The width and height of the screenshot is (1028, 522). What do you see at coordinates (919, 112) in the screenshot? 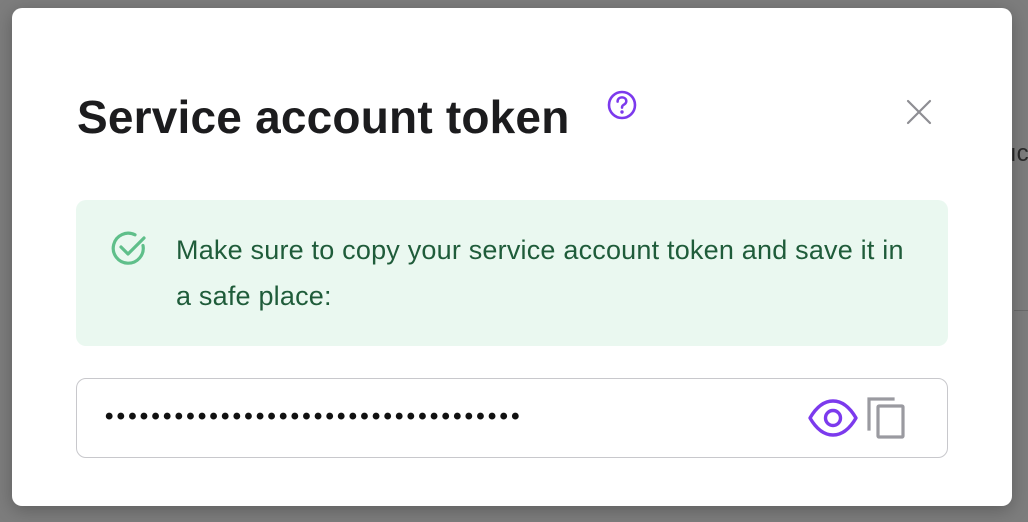
I see `close-icon` at bounding box center [919, 112].